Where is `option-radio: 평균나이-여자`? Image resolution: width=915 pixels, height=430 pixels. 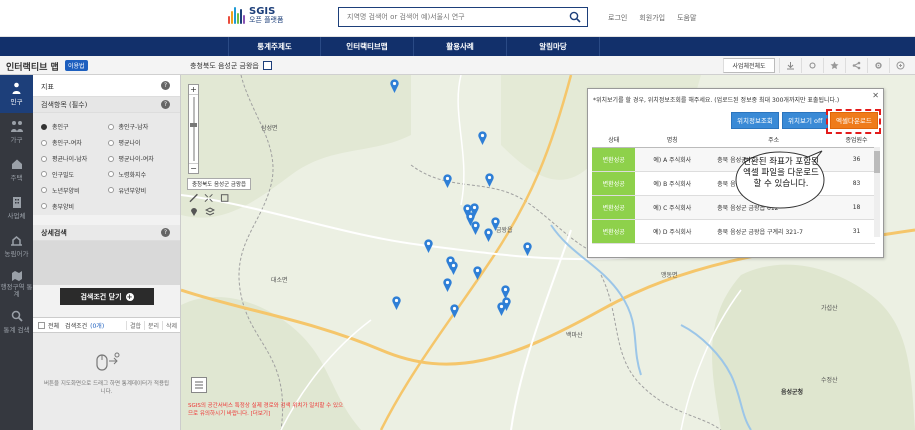
option-radio: 평균나이-여자 is located at coordinates (141, 159).